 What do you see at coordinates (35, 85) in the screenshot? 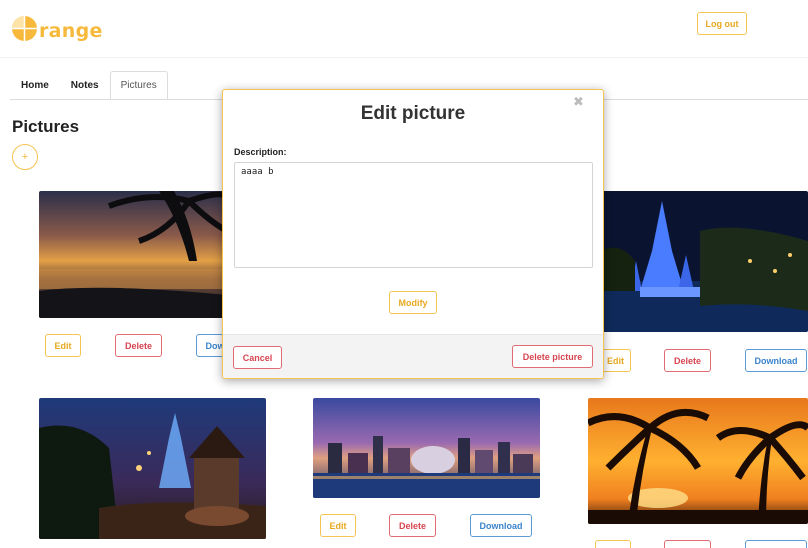
I see `tab-home: Home` at bounding box center [35, 85].